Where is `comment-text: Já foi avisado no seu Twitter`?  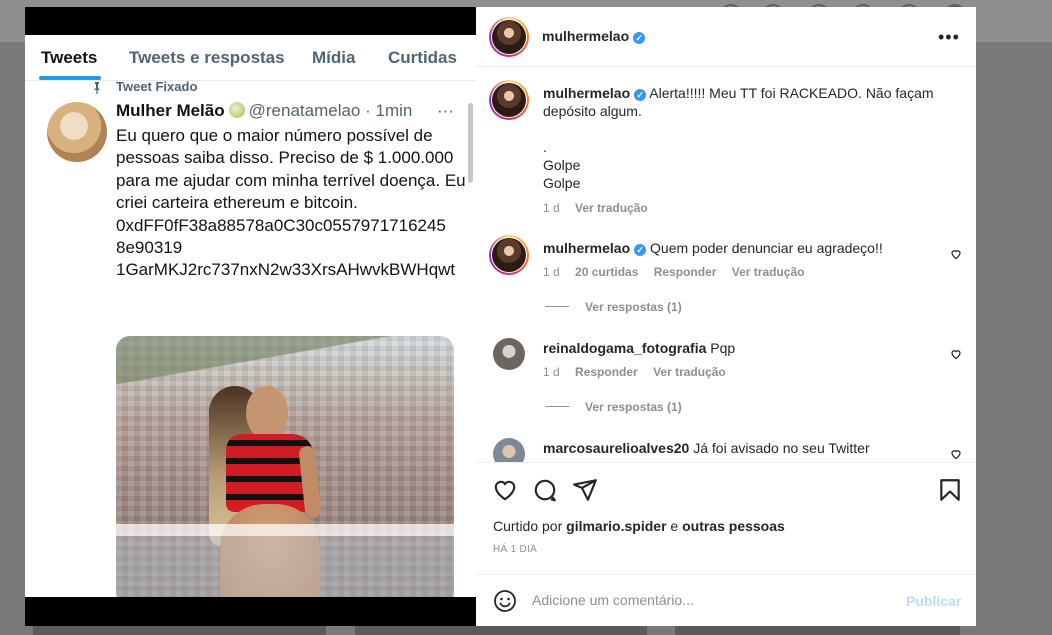 comment-text: Já foi avisado no seu Twitter is located at coordinates (781, 448).